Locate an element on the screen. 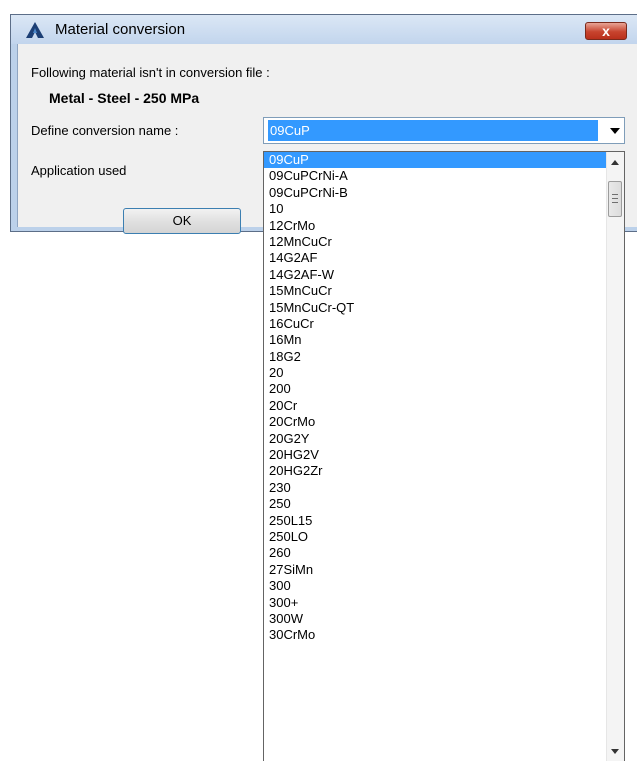 The height and width of the screenshot is (761, 637). dropdown-option: 15MnCuCr is located at coordinates (435, 291).